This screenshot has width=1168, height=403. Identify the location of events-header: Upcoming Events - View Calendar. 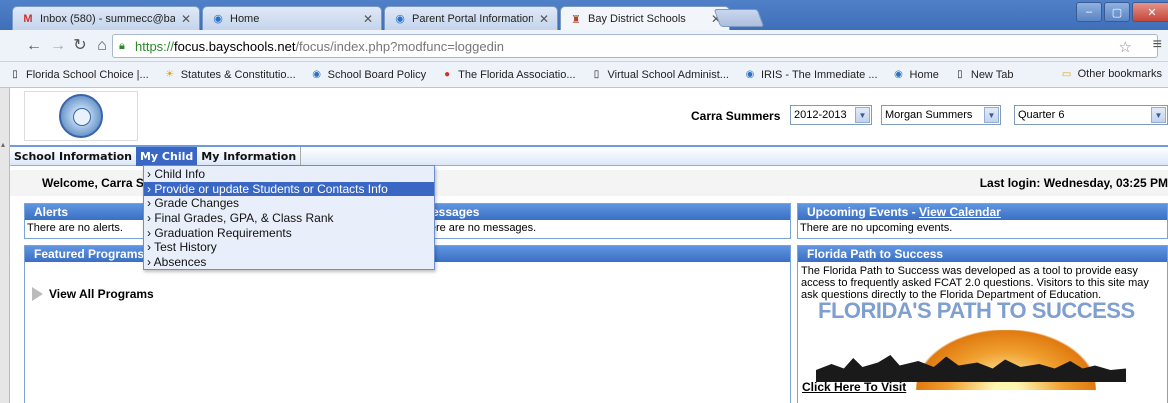
(982, 212).